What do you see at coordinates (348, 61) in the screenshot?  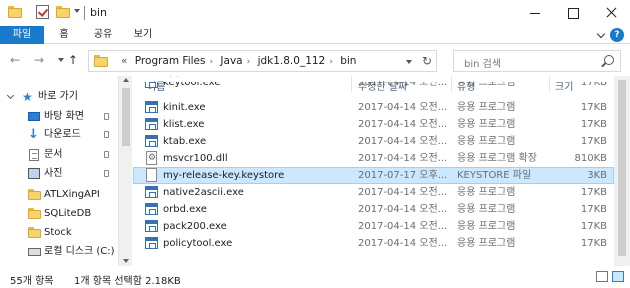 I see `breadcrumb-bin: bin` at bounding box center [348, 61].